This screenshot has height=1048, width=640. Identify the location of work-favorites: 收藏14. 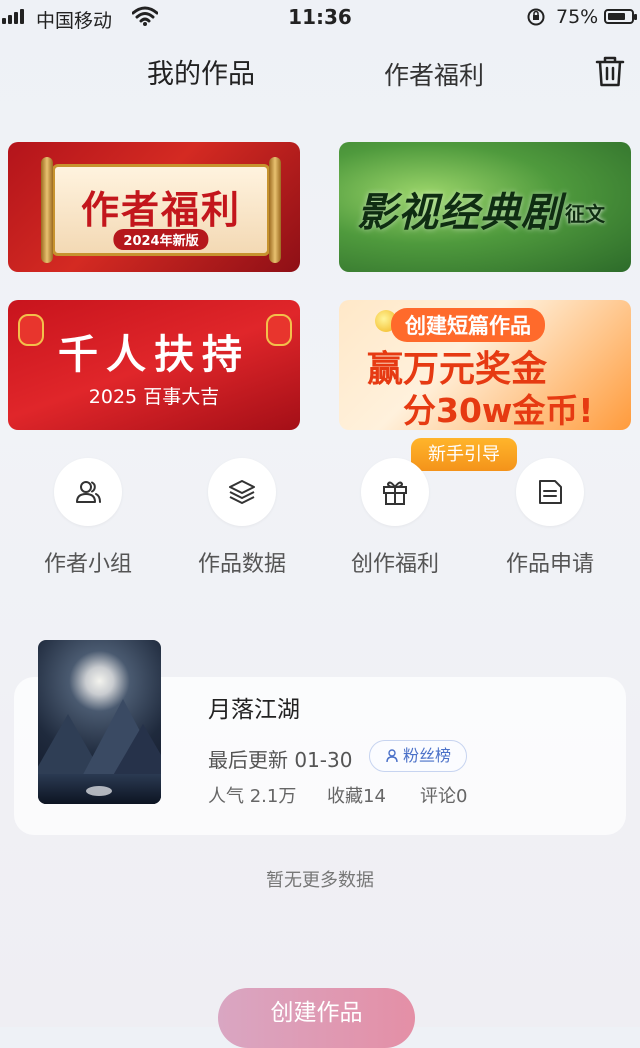
(356, 796).